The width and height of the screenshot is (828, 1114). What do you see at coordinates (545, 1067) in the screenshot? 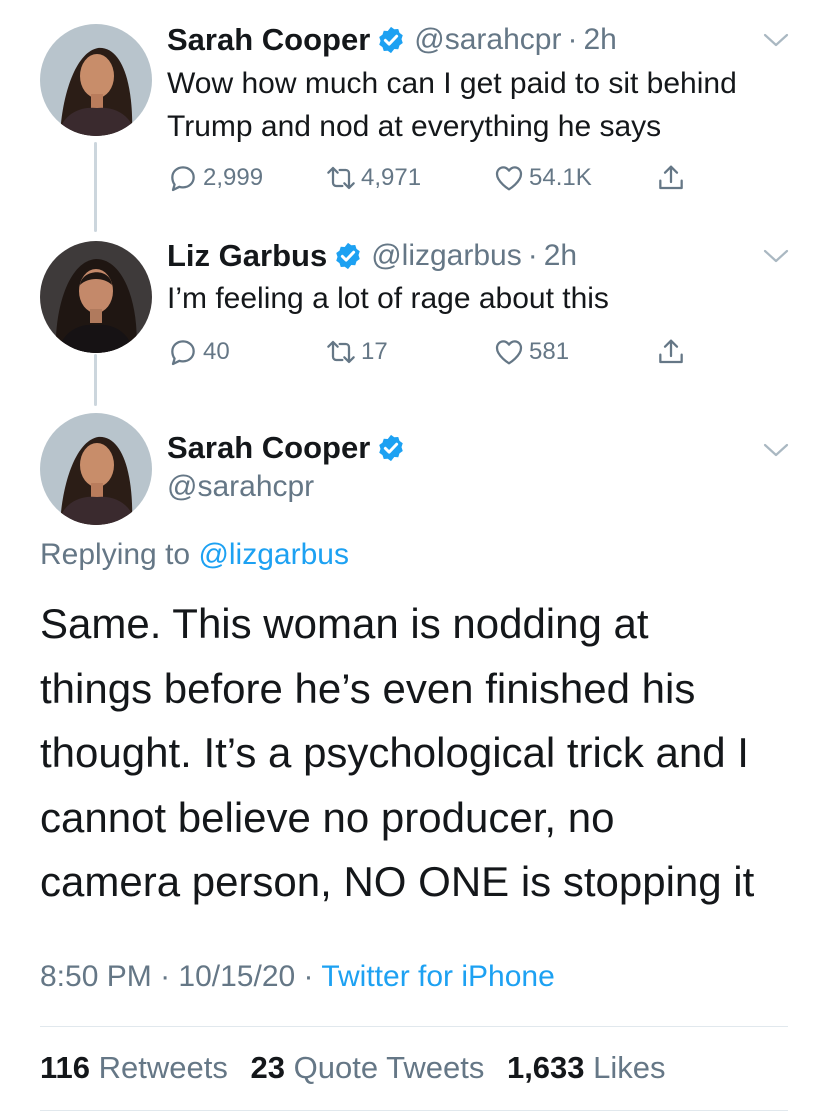
I see `likes-count: 1,633` at bounding box center [545, 1067].